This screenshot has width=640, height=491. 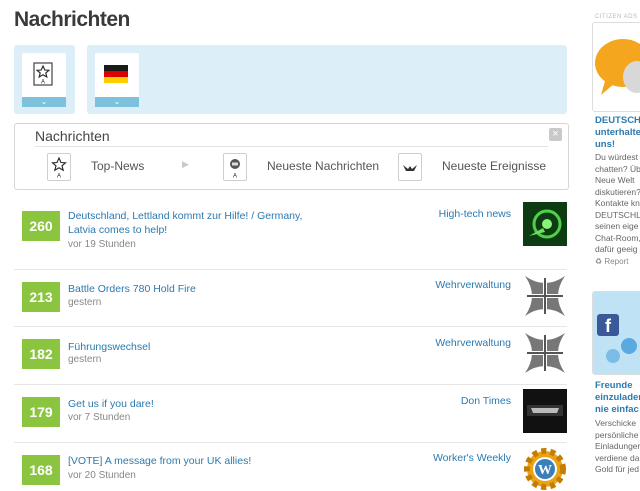 I want to click on svg-text: W, so click(x=545, y=470).